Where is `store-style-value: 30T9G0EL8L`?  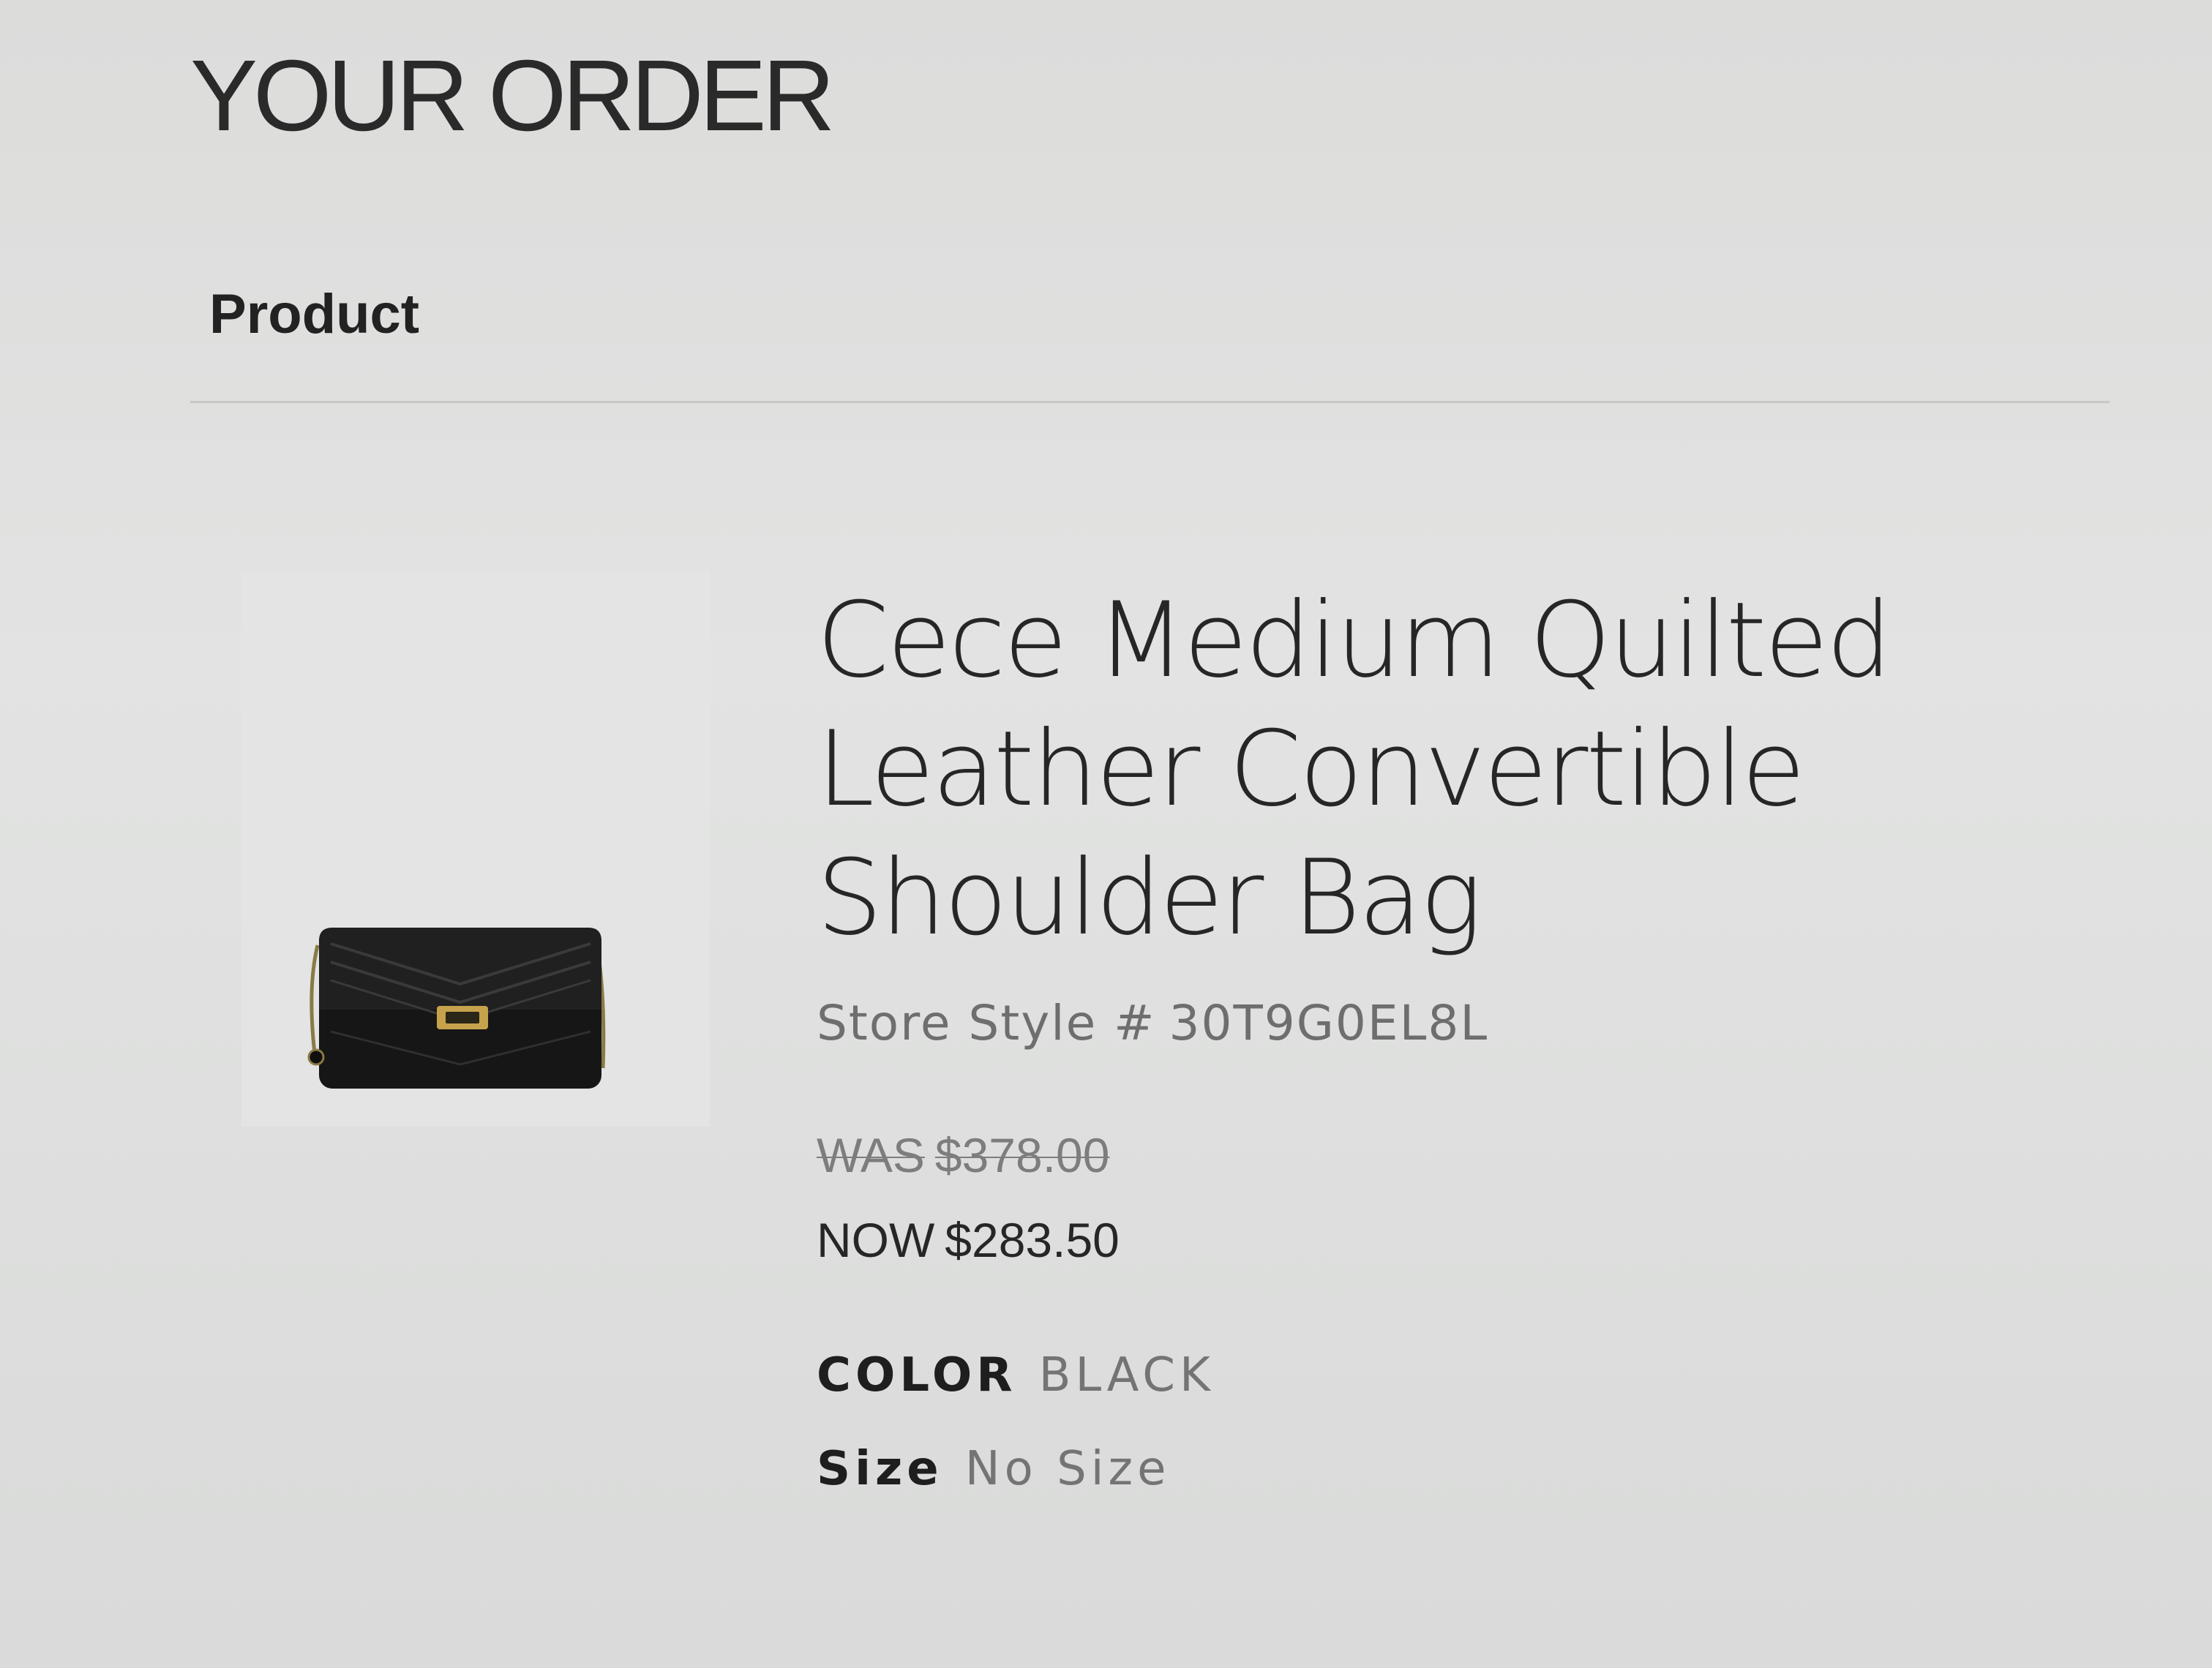
store-style-value: 30T9G0EL8L is located at coordinates (1329, 1023).